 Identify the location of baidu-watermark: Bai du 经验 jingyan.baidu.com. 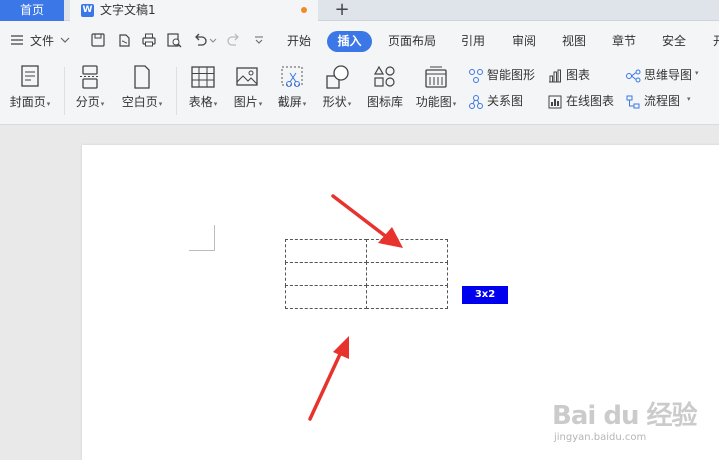
(632, 425).